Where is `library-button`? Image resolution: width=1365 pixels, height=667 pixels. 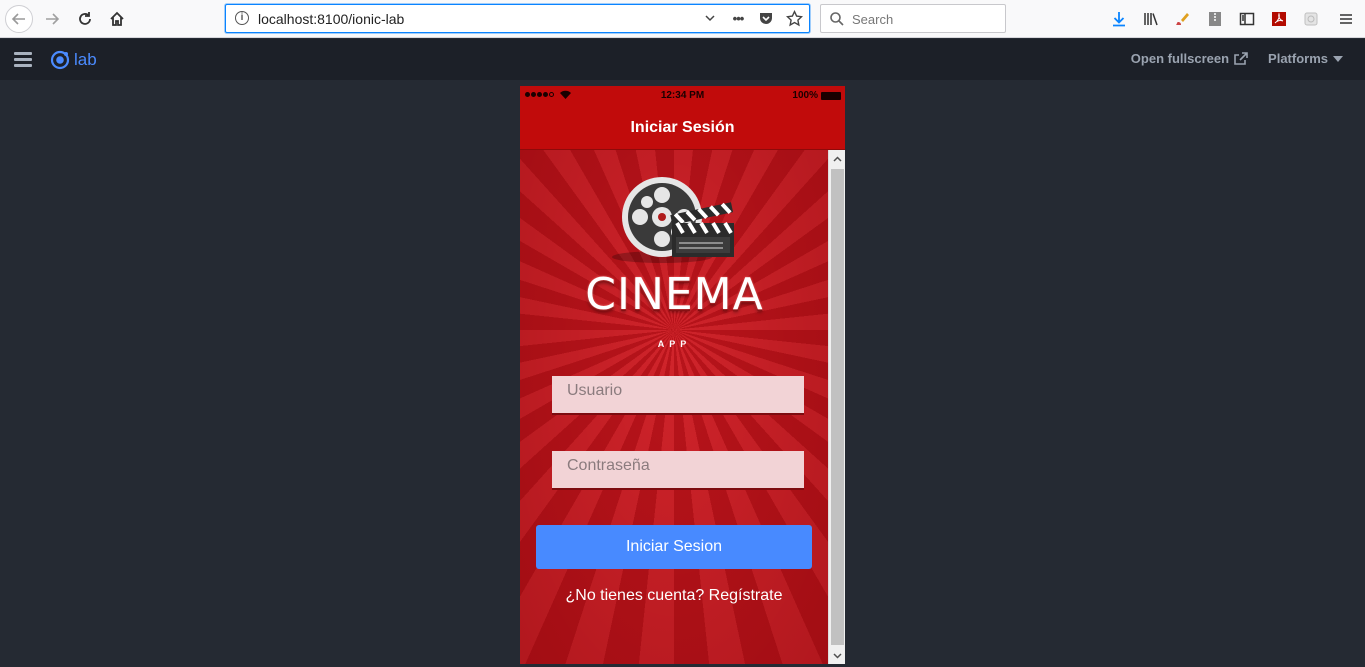 library-button is located at coordinates (1151, 19).